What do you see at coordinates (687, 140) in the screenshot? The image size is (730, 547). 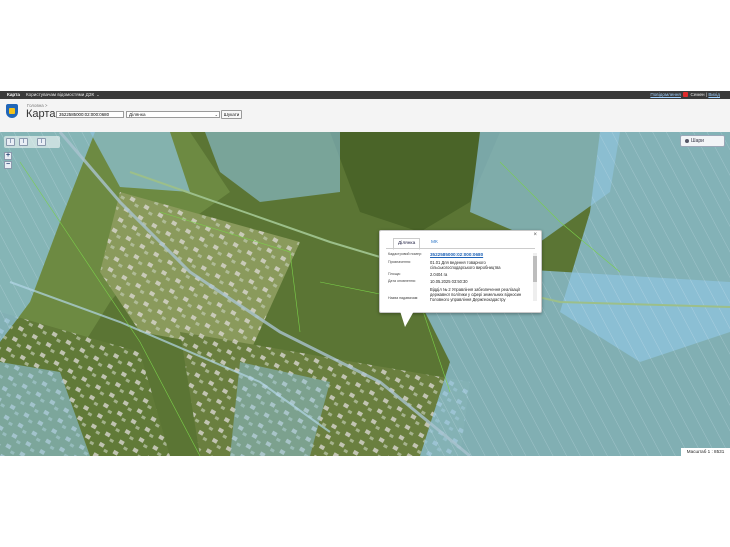 I see `layers-icon` at bounding box center [687, 140].